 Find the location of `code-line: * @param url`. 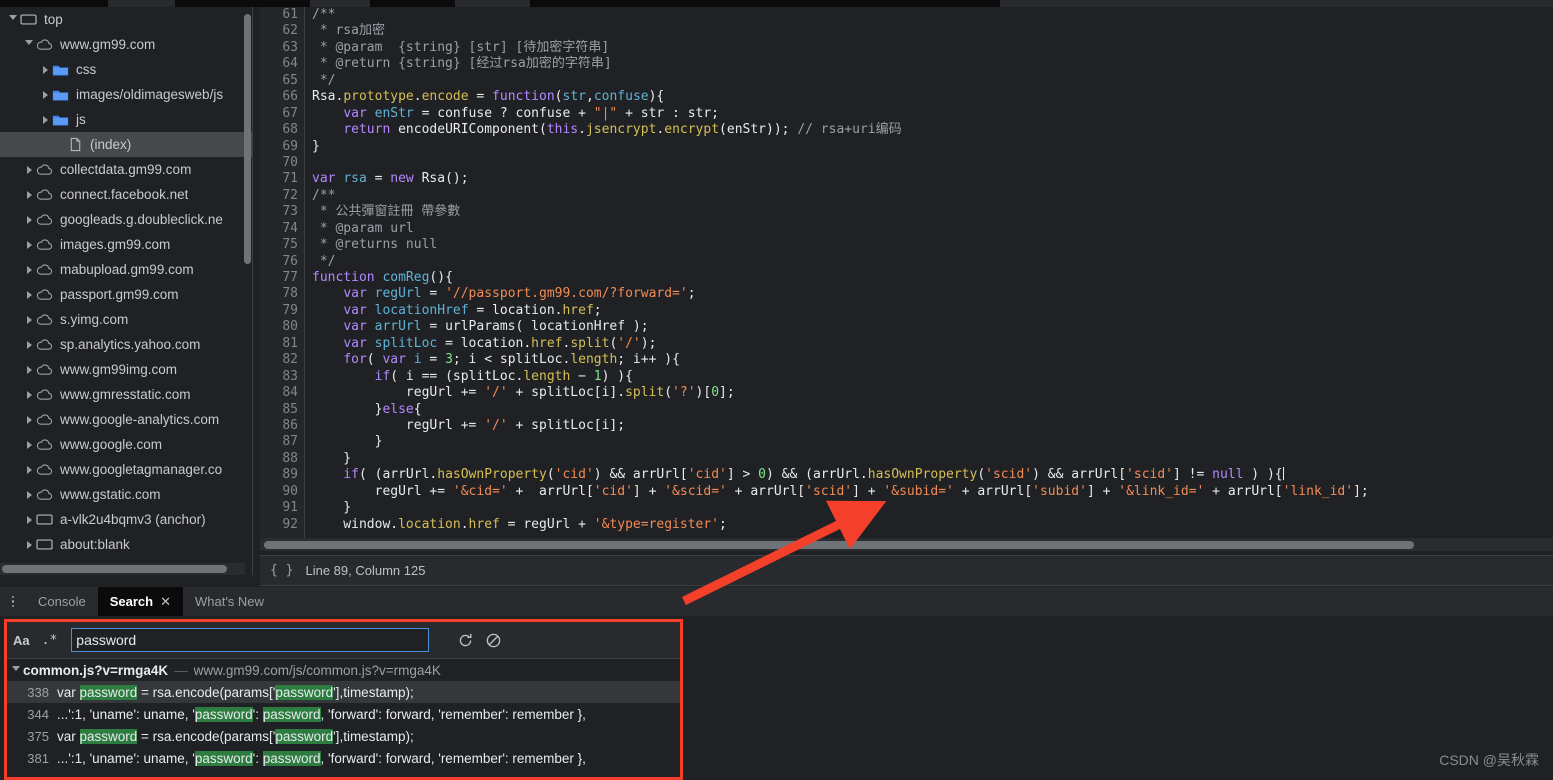

code-line: * @param url is located at coordinates (932, 229).